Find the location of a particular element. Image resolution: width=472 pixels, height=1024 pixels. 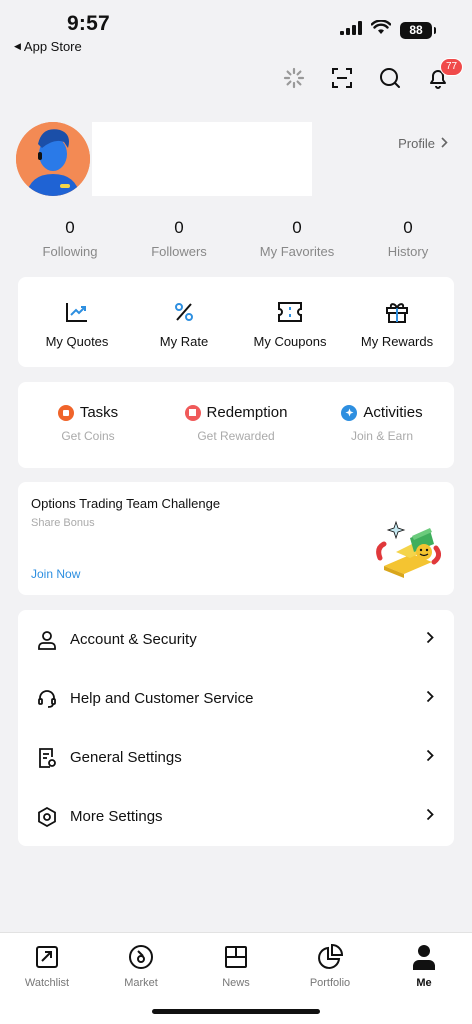

earn-subtitle: Get Rewarded is located at coordinates (236, 436).